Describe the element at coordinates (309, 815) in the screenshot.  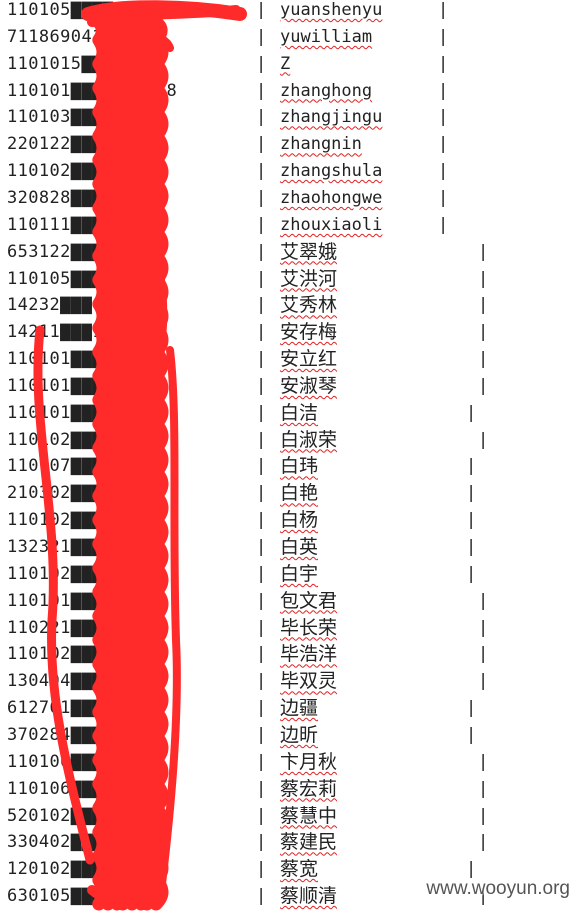
I see `person-name: 蔡慧中` at that location.